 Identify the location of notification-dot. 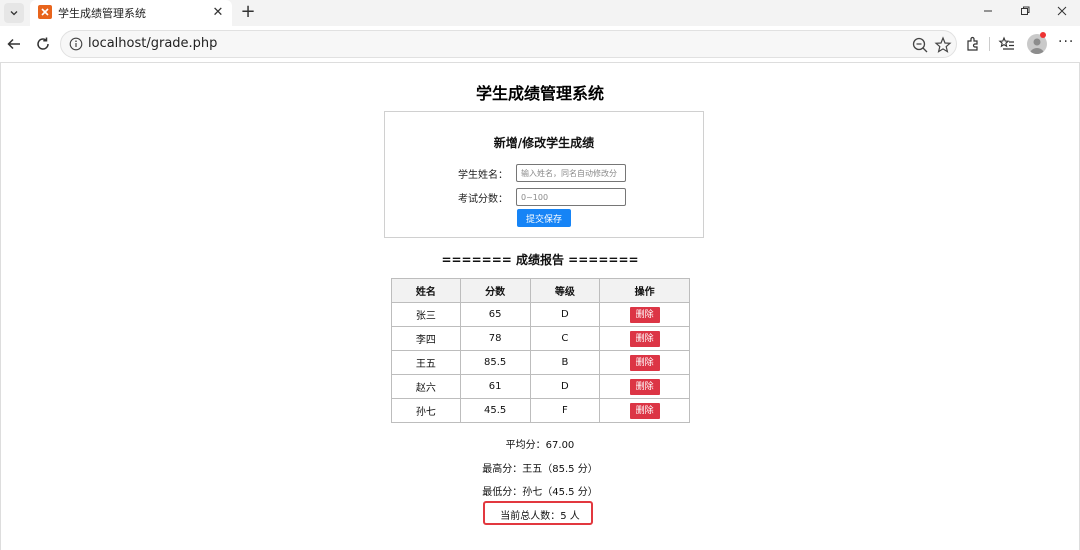
(1043, 35).